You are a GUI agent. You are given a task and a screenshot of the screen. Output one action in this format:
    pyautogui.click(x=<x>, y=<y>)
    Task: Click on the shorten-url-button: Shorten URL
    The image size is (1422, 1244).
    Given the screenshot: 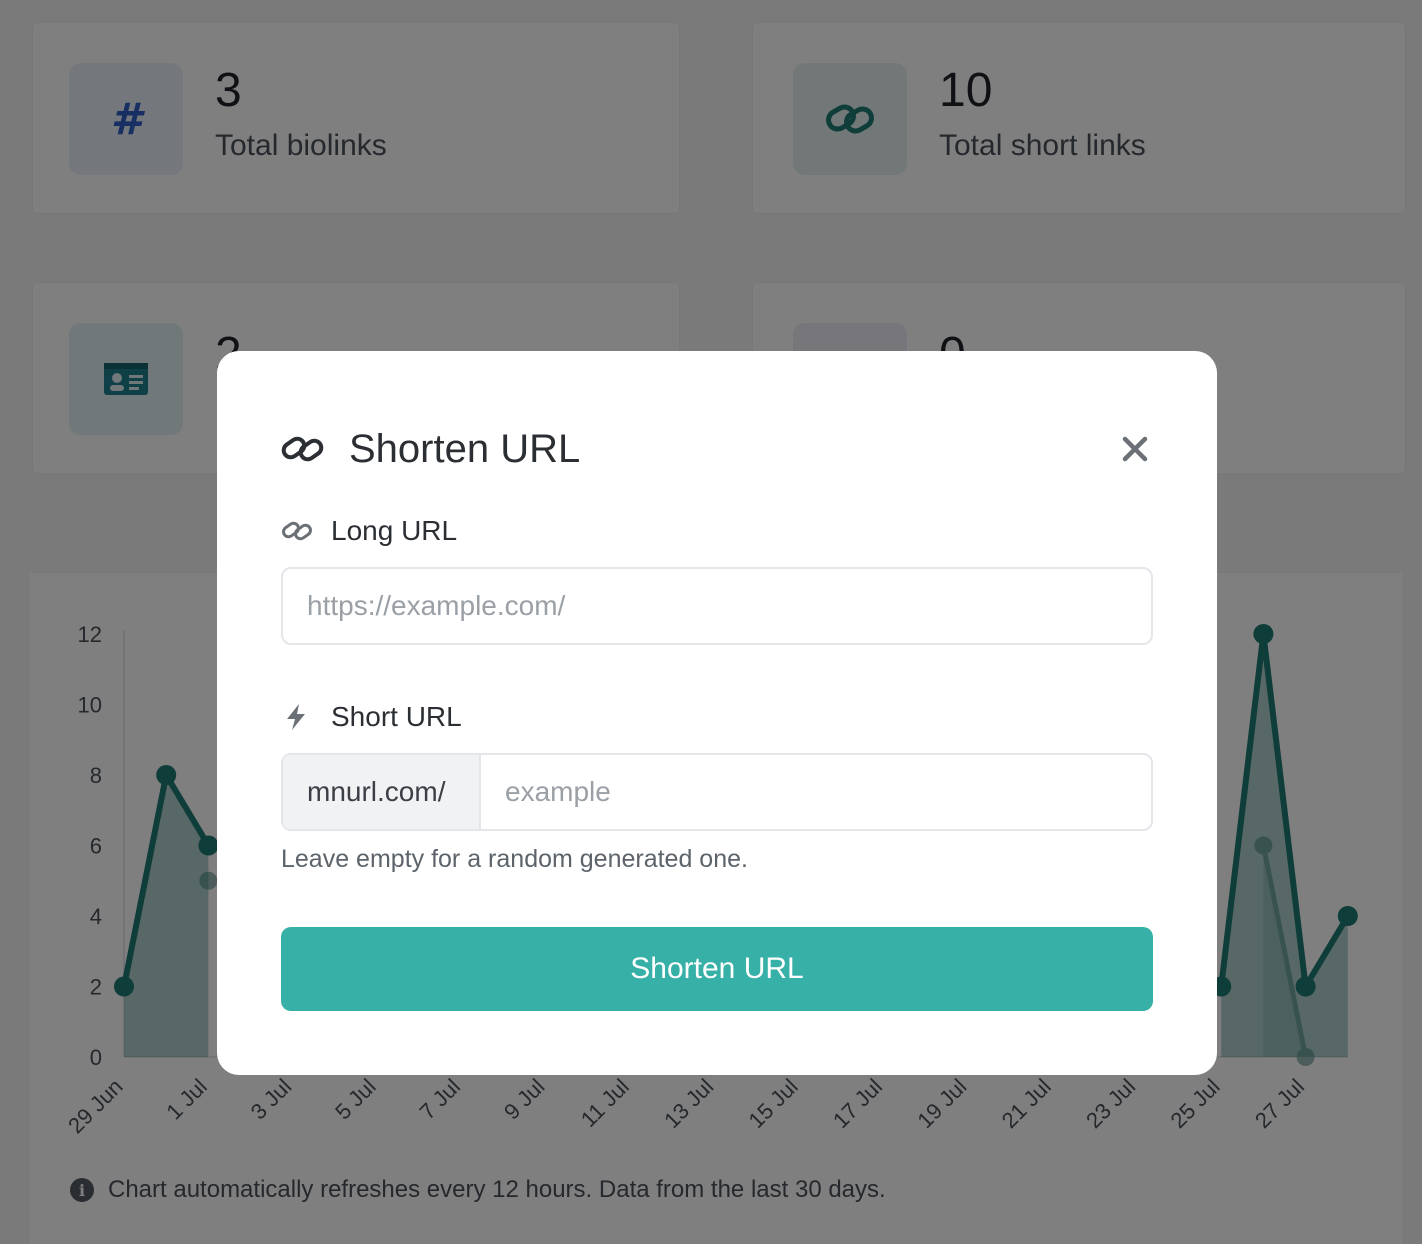 What is the action you would take?
    pyautogui.click(x=717, y=969)
    